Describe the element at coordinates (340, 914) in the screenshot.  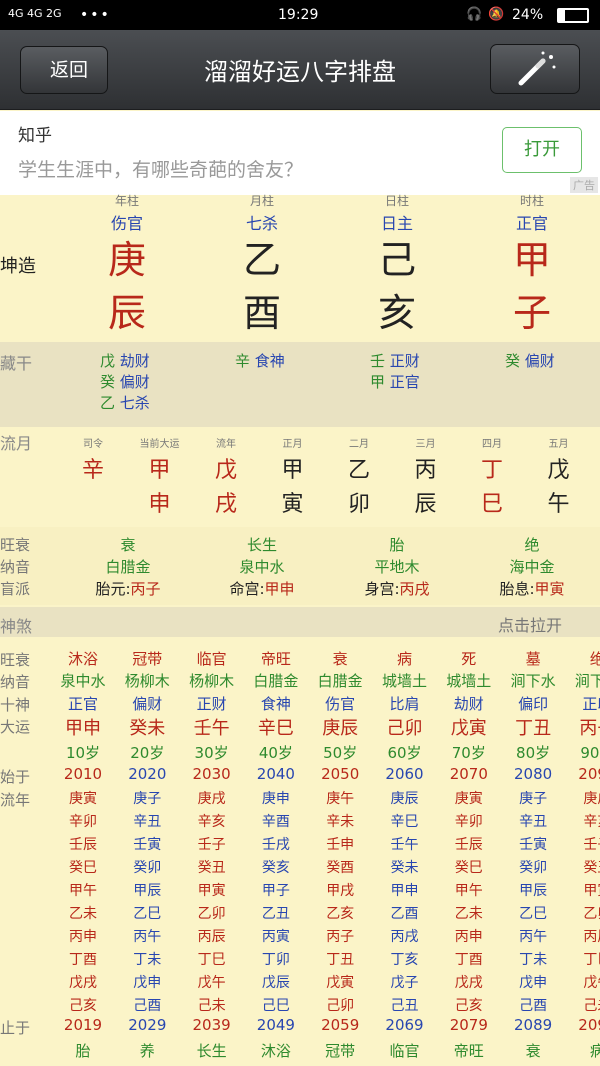
I see `liunian-cell: 乙亥` at that location.